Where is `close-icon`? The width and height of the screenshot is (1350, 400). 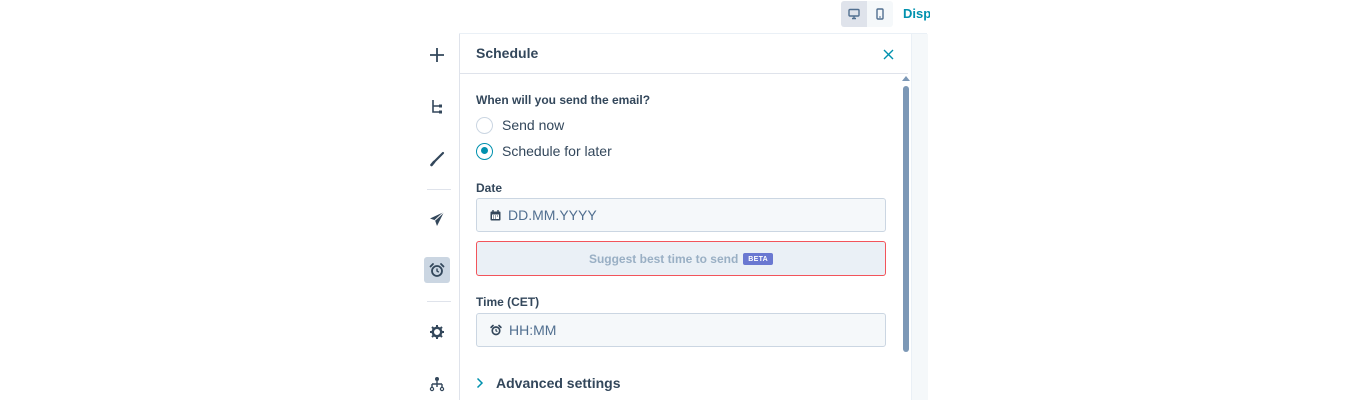 close-icon is located at coordinates (888, 54).